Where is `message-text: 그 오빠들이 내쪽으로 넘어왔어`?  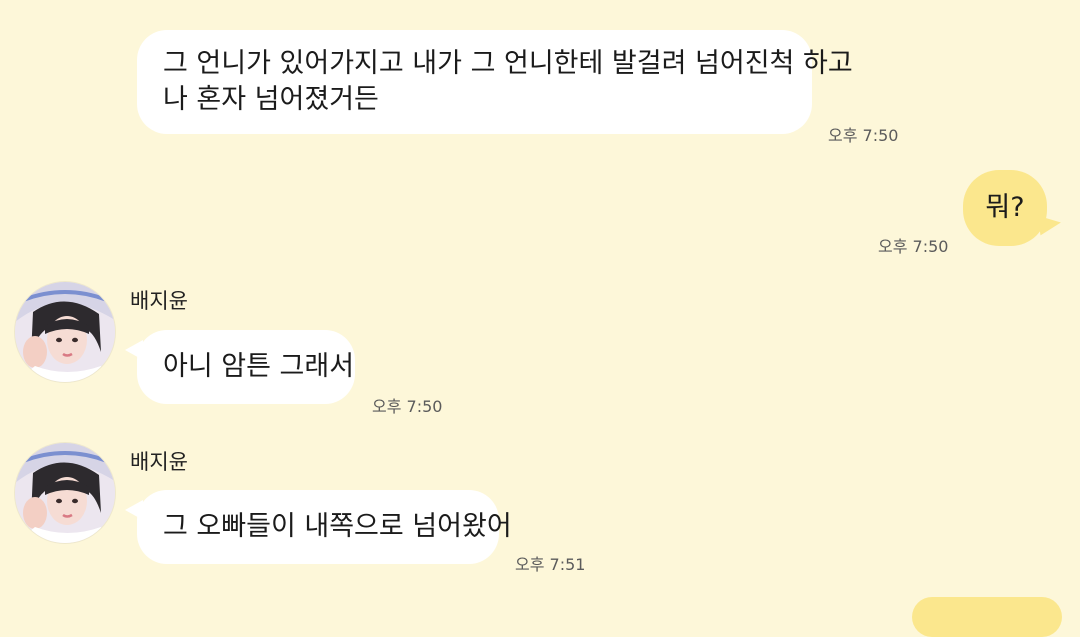 message-text: 그 오빠들이 내쪽으로 넘어왔어 is located at coordinates (337, 526).